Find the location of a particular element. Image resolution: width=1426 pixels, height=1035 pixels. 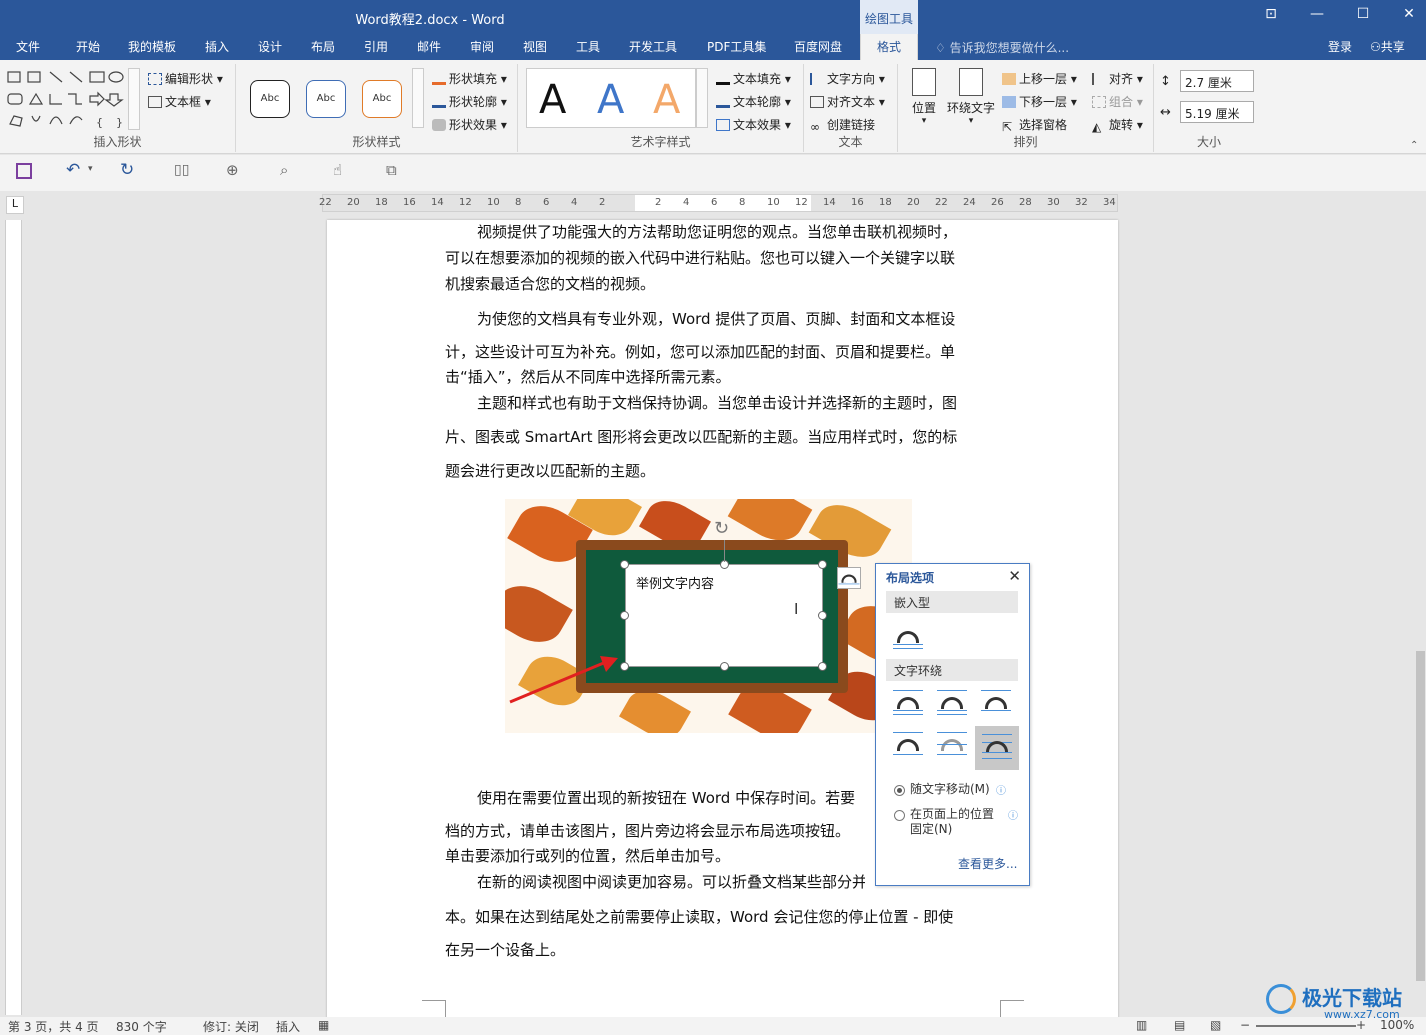

tab-format: 格式 is located at coordinates (889, 47).